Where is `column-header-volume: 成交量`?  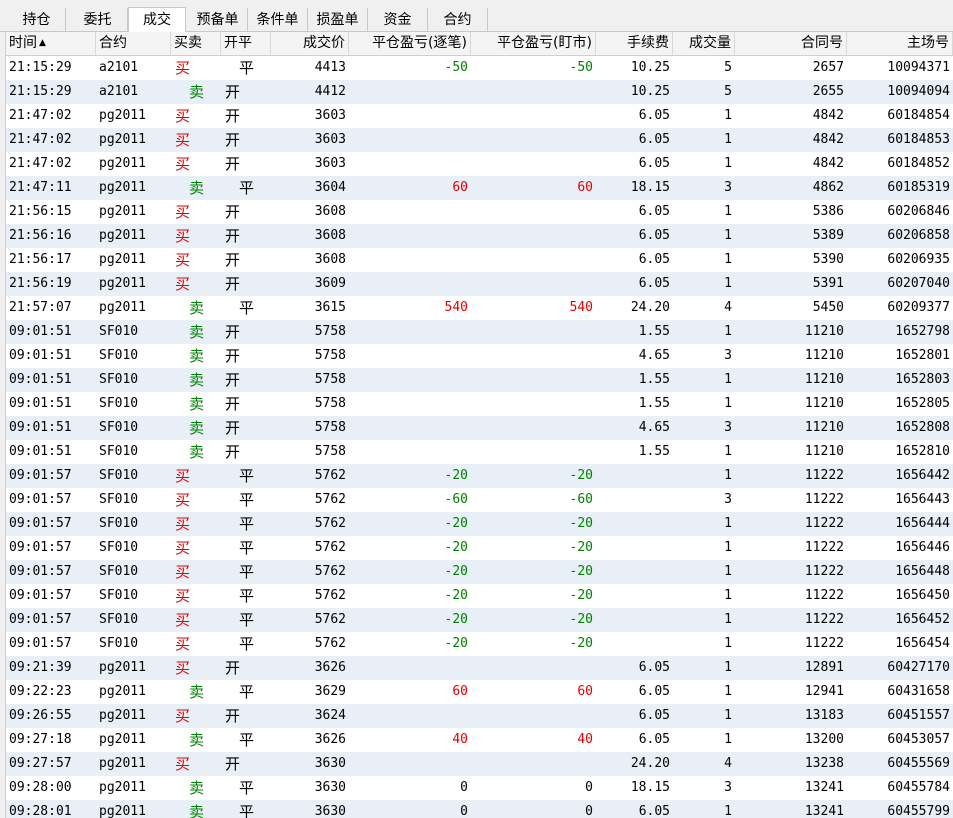 column-header-volume: 成交量 is located at coordinates (704, 43).